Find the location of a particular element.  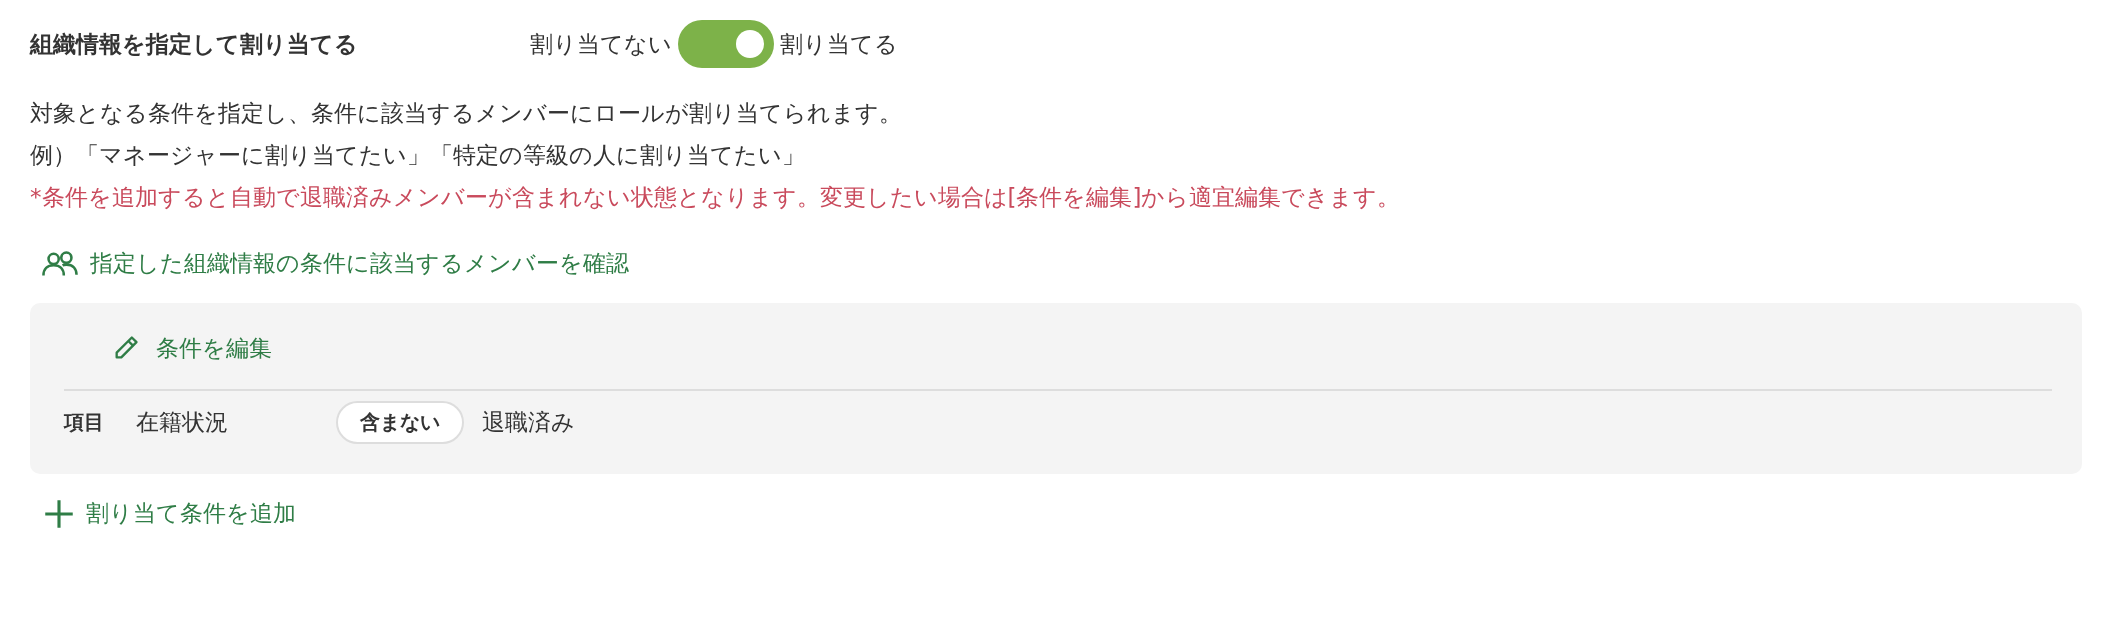

field-name: 在籍状況 is located at coordinates (182, 422).